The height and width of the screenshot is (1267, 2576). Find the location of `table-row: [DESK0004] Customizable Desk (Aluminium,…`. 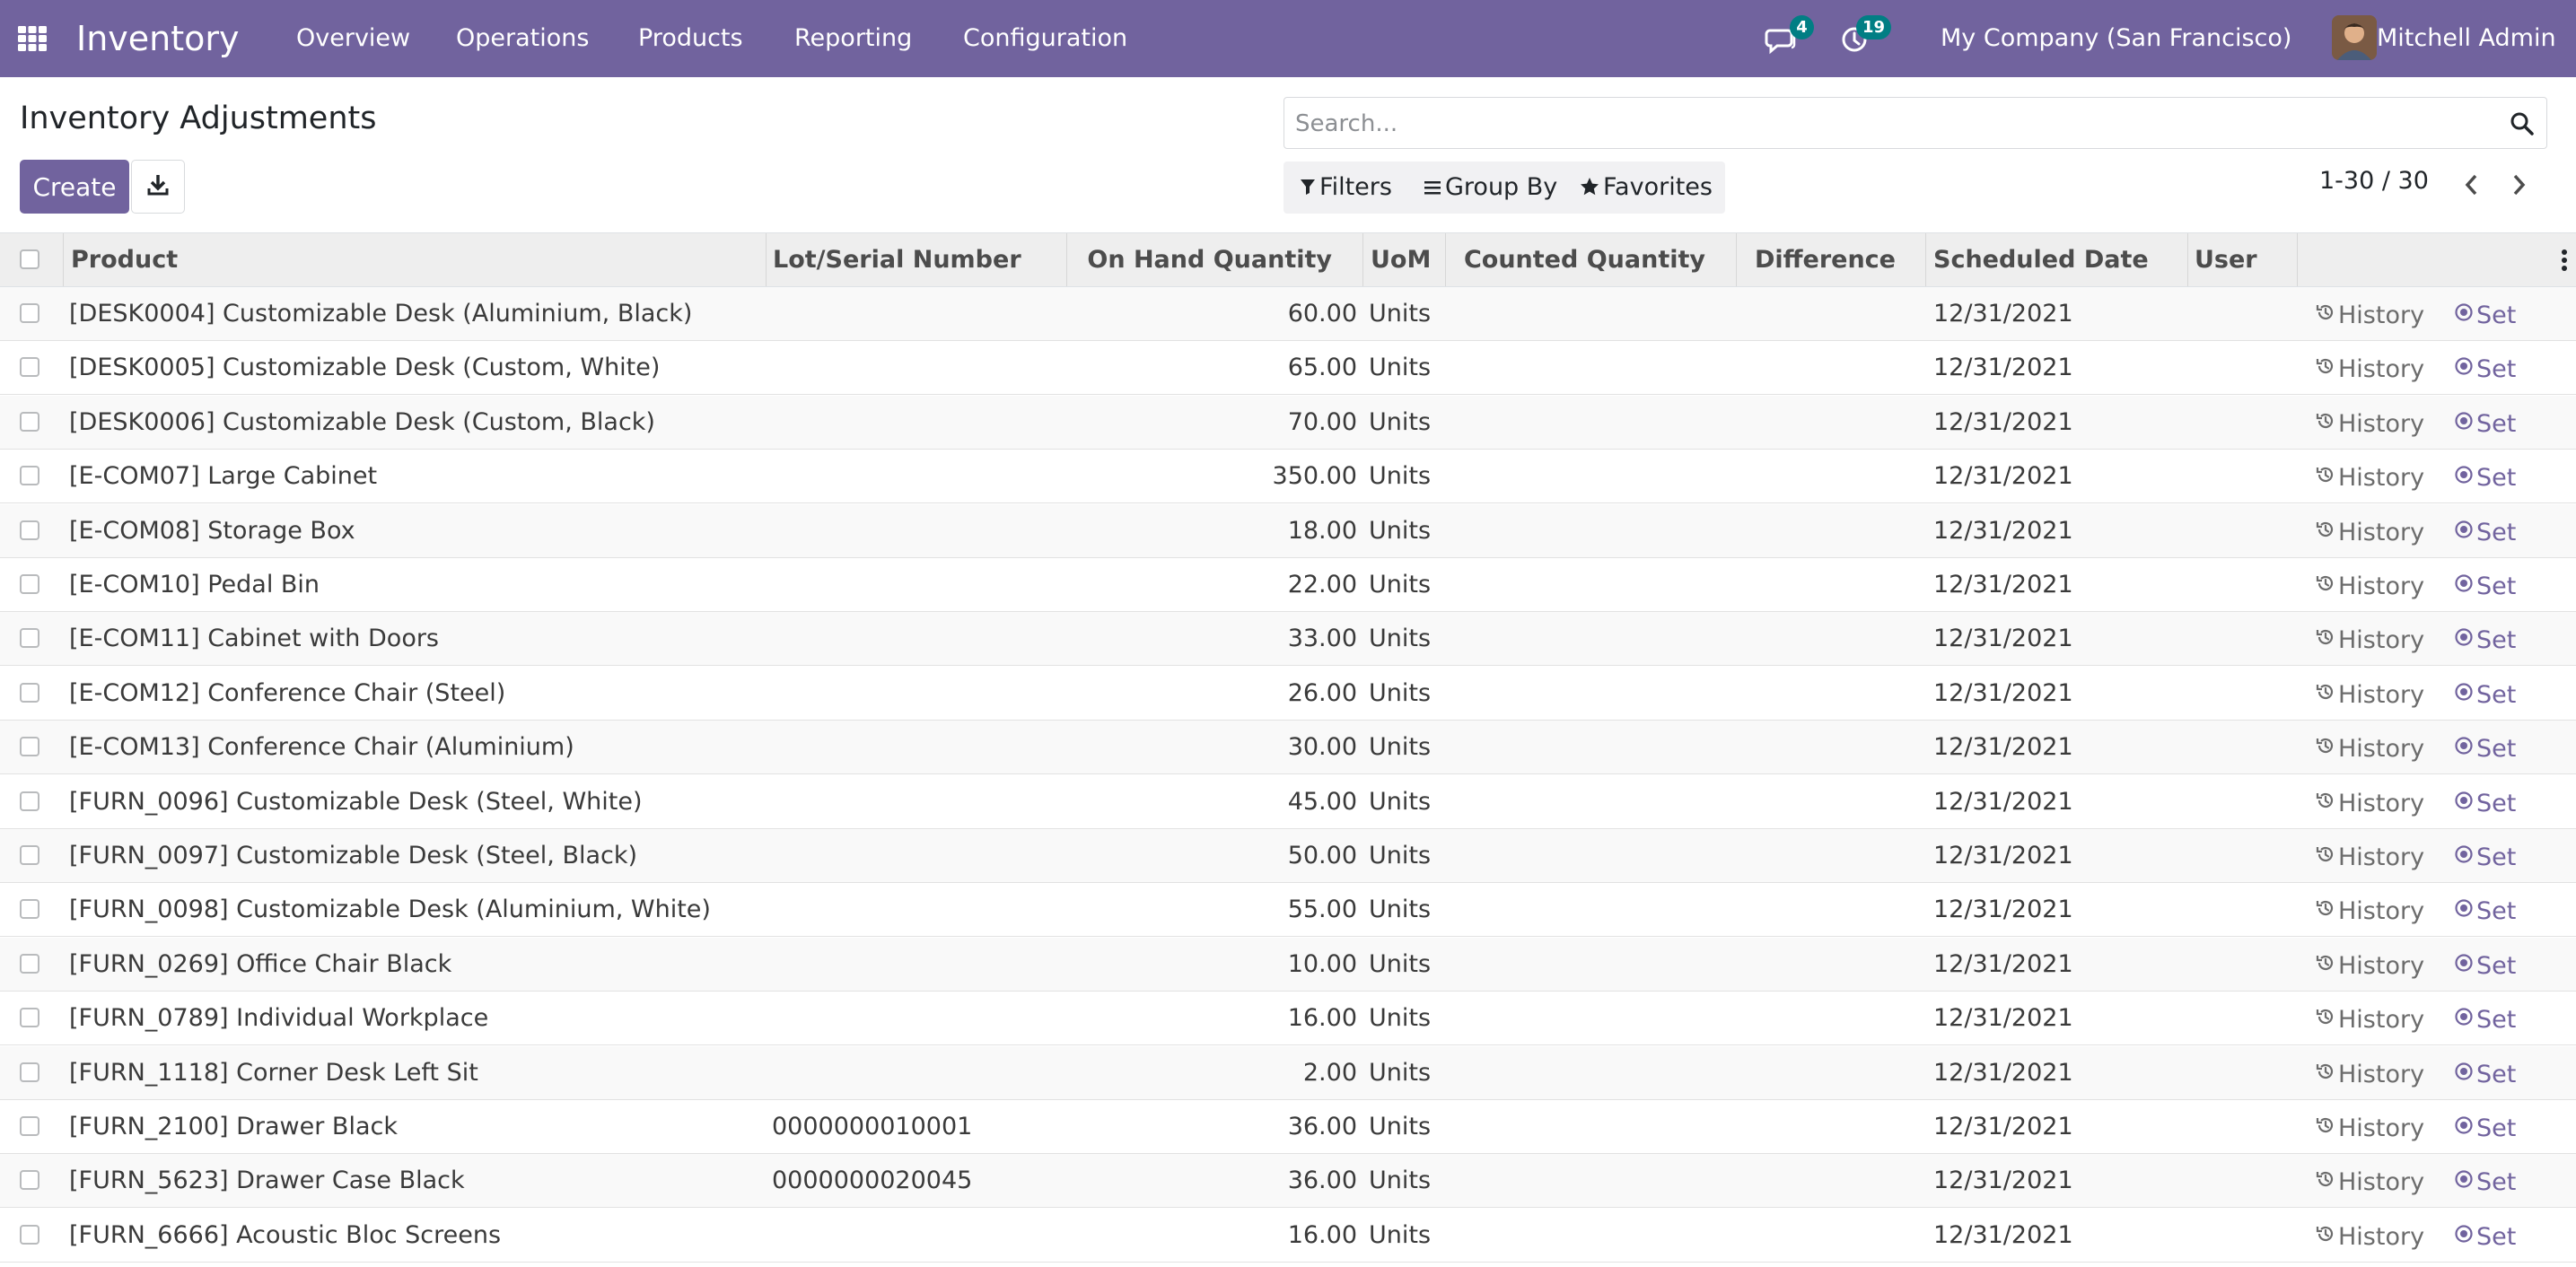

table-row: [DESK0004] Customizable Desk (Aluminium,… is located at coordinates (1288, 314).